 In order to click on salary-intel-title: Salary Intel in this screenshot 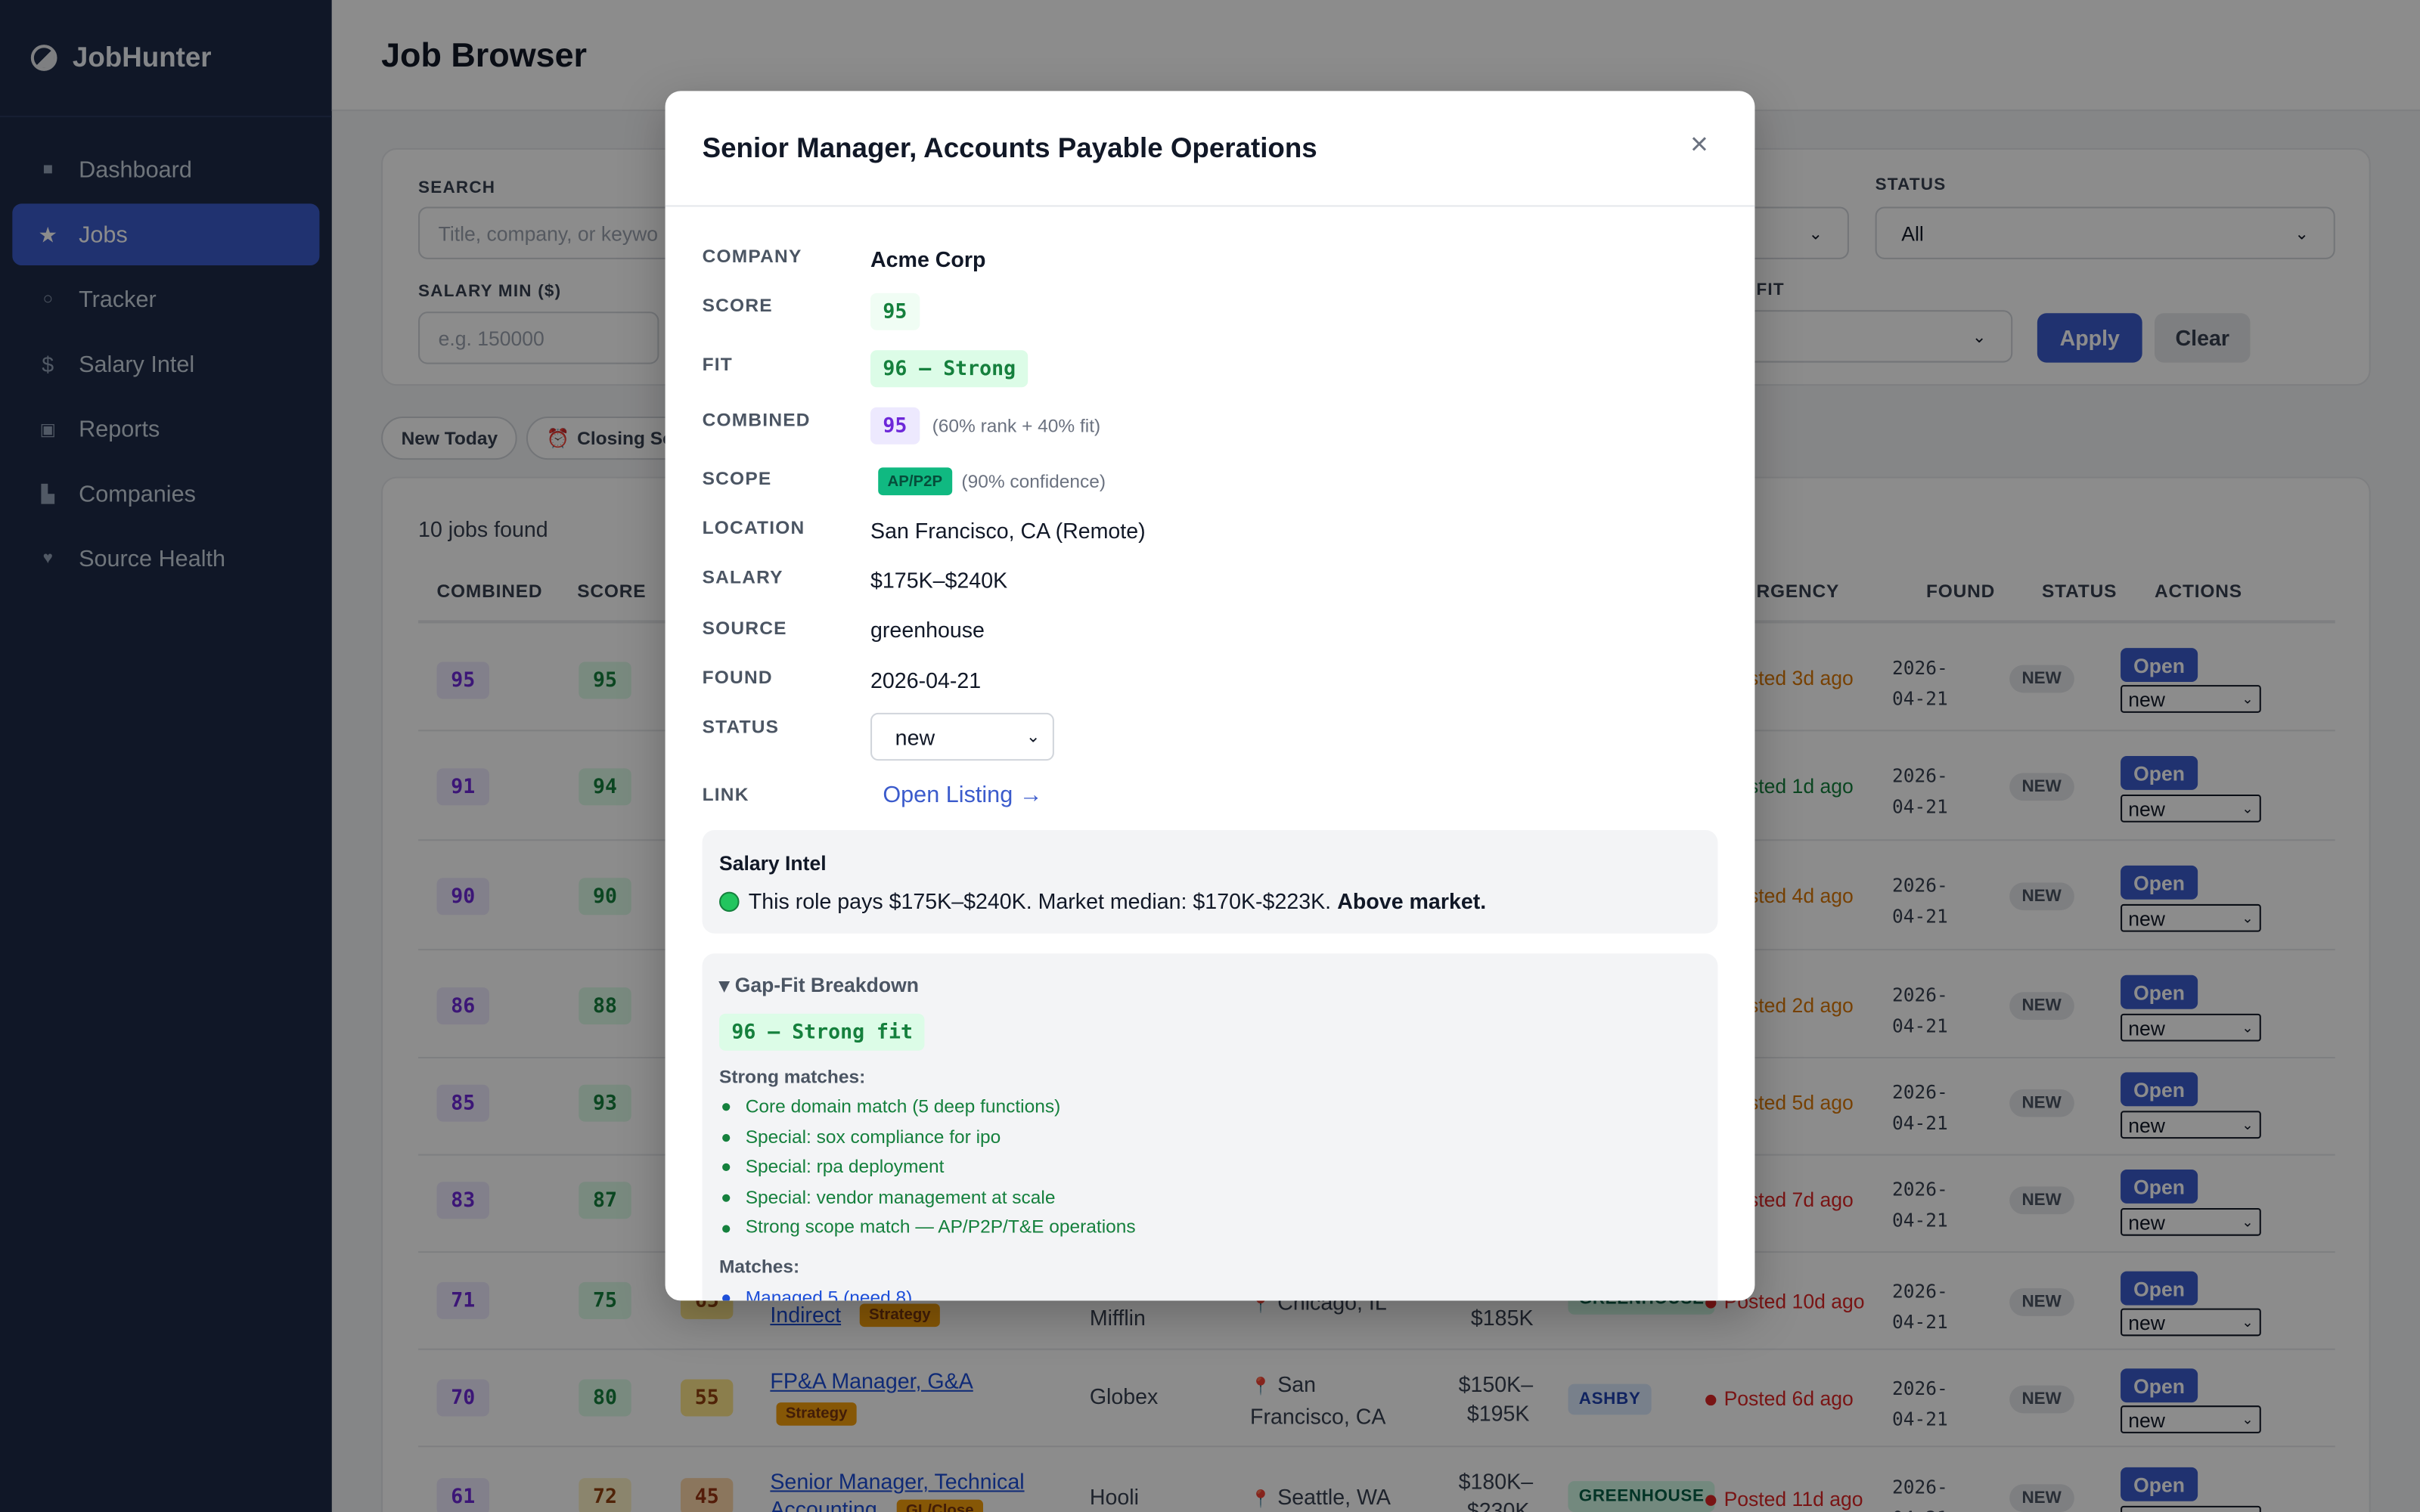, I will do `click(773, 863)`.